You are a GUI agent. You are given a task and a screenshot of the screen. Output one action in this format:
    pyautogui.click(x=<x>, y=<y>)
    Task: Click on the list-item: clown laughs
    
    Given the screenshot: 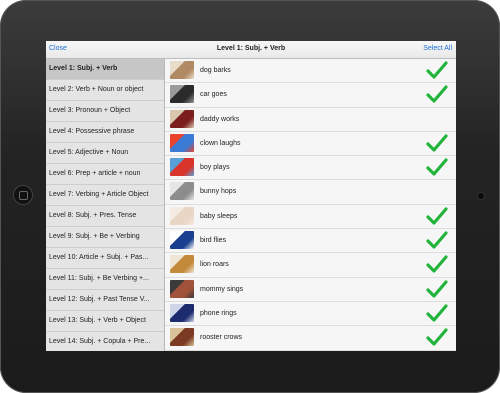 What is the action you would take?
    pyautogui.click(x=310, y=144)
    